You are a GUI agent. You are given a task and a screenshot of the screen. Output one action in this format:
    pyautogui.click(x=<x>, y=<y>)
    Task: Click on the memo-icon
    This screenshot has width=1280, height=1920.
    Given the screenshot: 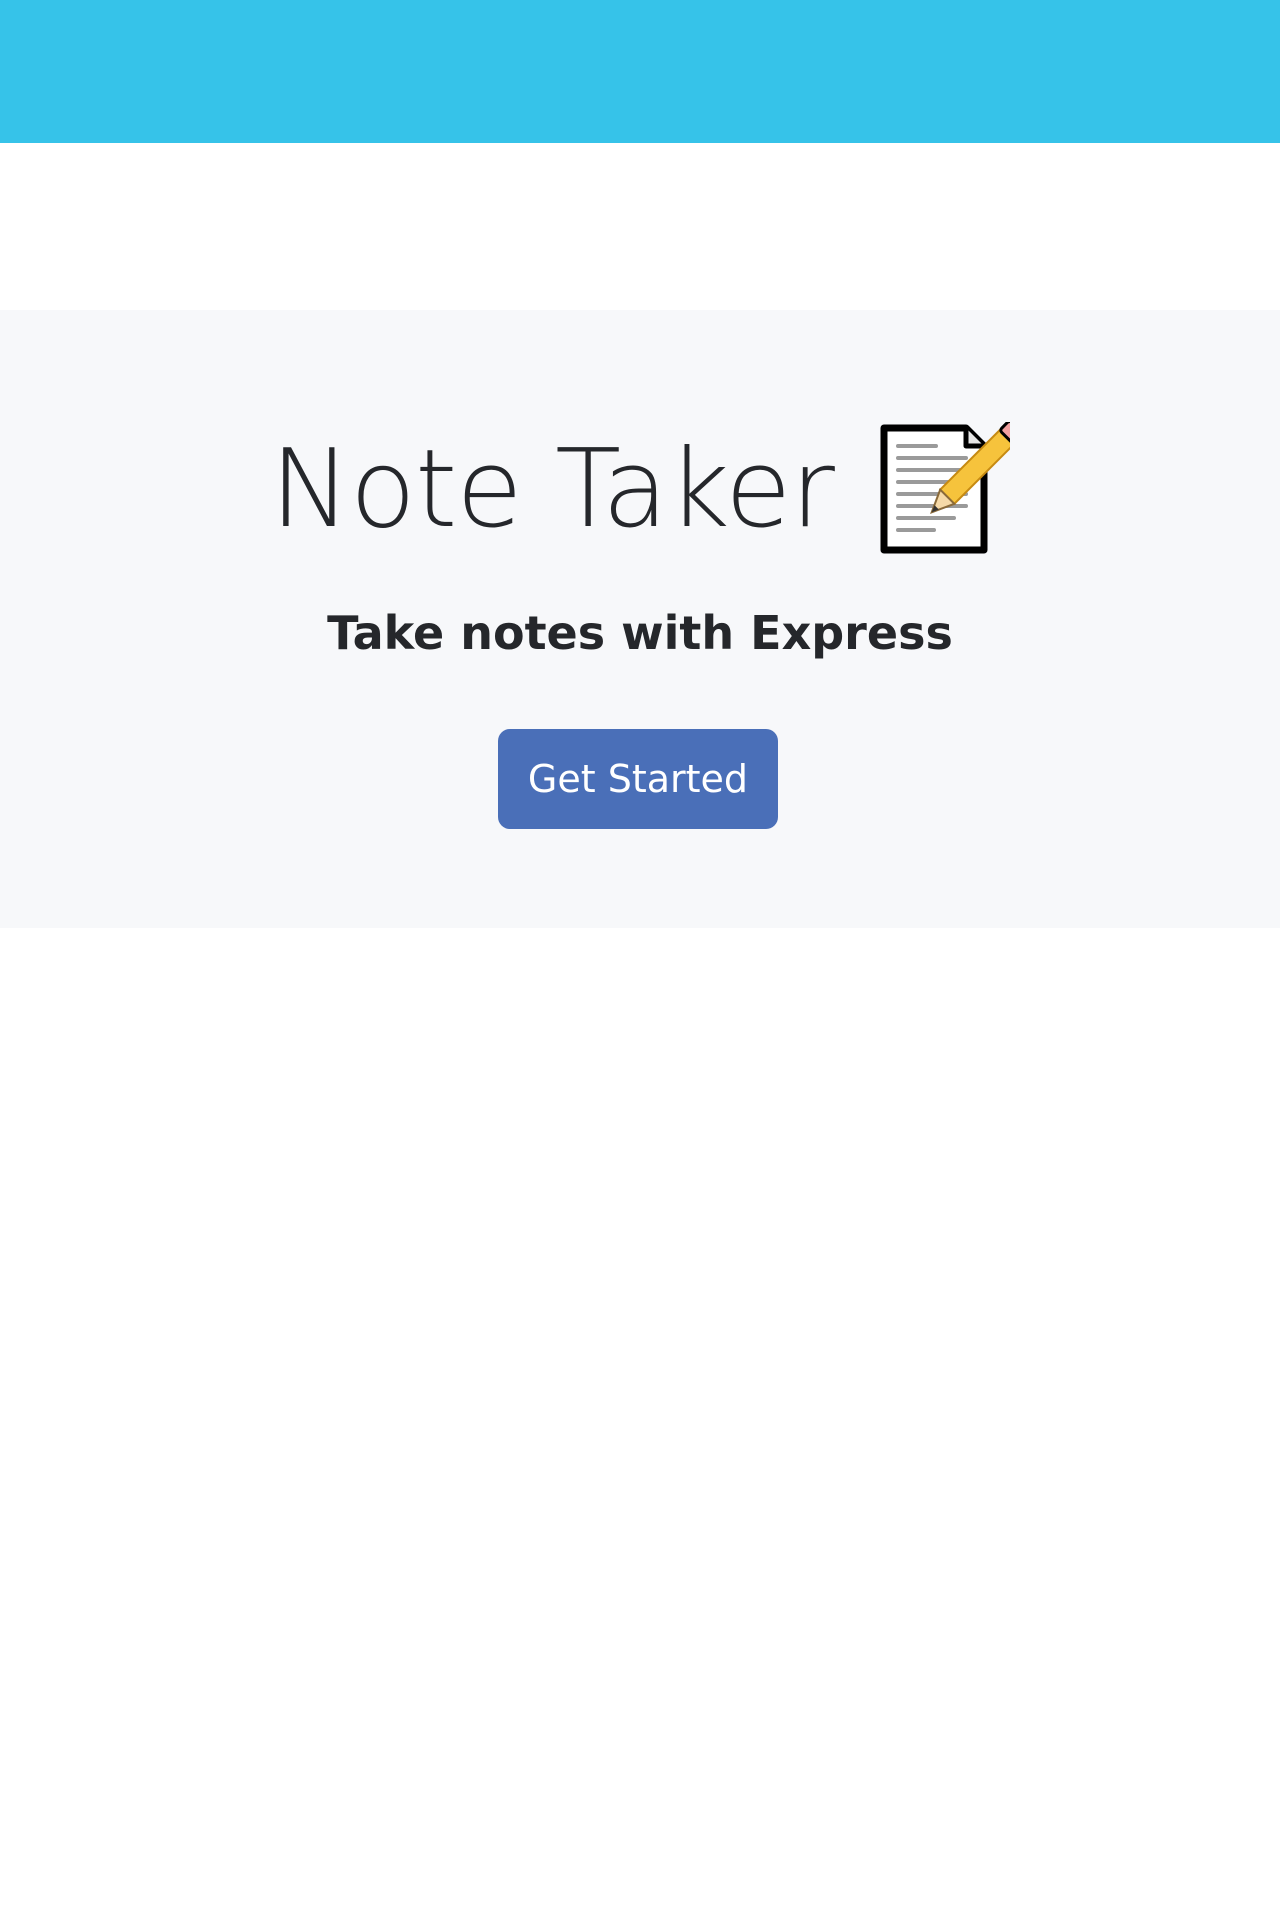 What is the action you would take?
    pyautogui.click(x=949, y=489)
    